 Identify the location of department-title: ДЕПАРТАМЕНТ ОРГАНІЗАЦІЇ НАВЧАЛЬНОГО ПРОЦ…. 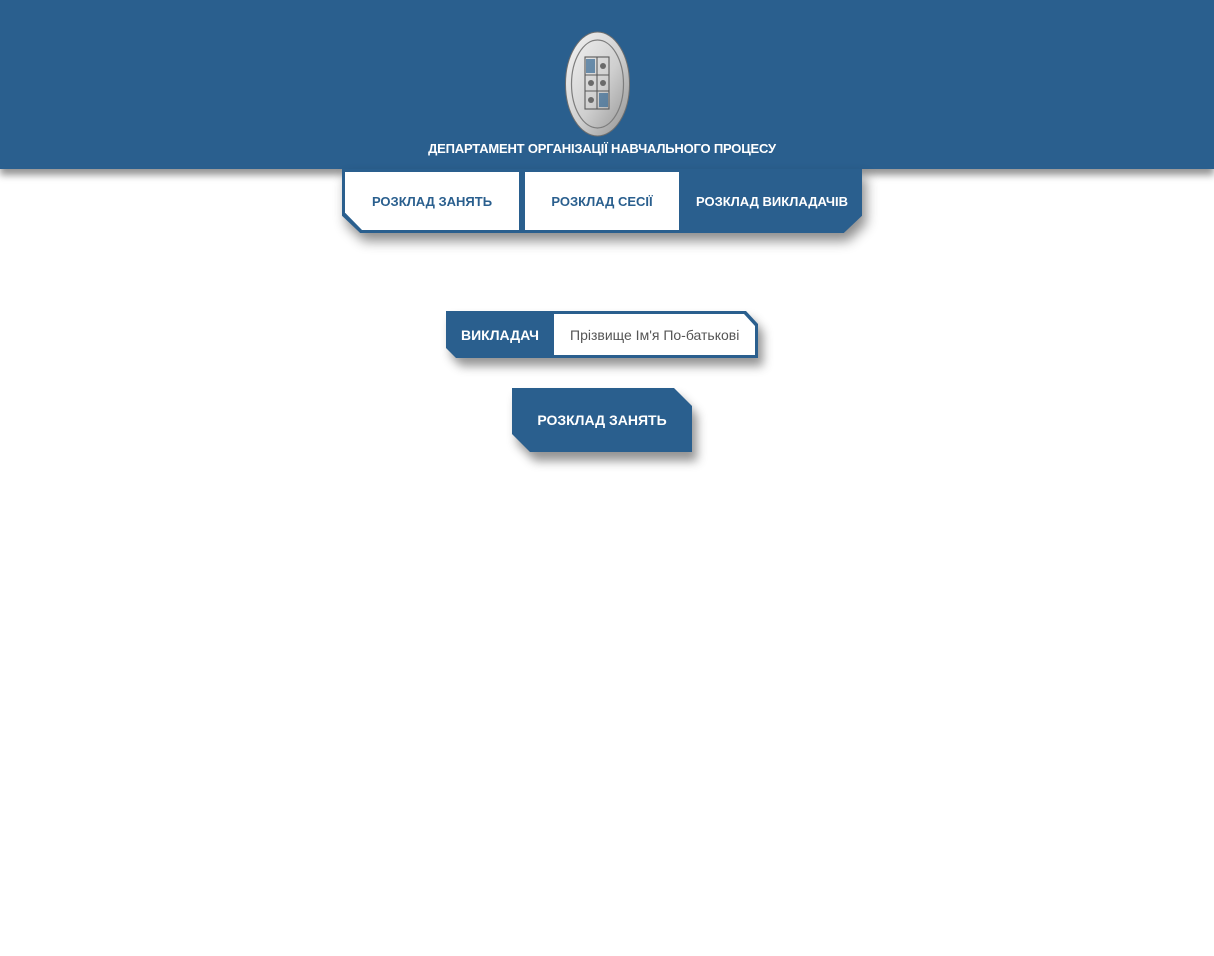
(602, 148).